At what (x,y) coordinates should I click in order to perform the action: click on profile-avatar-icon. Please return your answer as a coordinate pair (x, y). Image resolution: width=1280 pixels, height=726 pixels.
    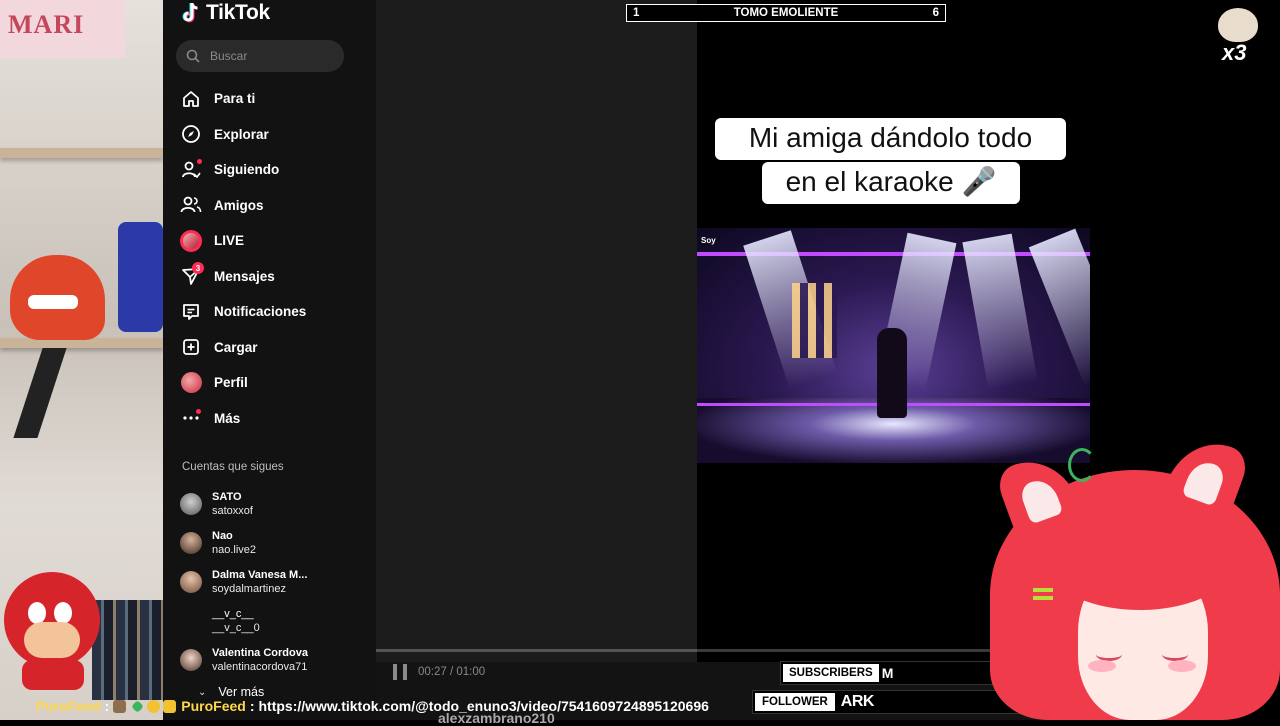
    Looking at the image, I should click on (191, 383).